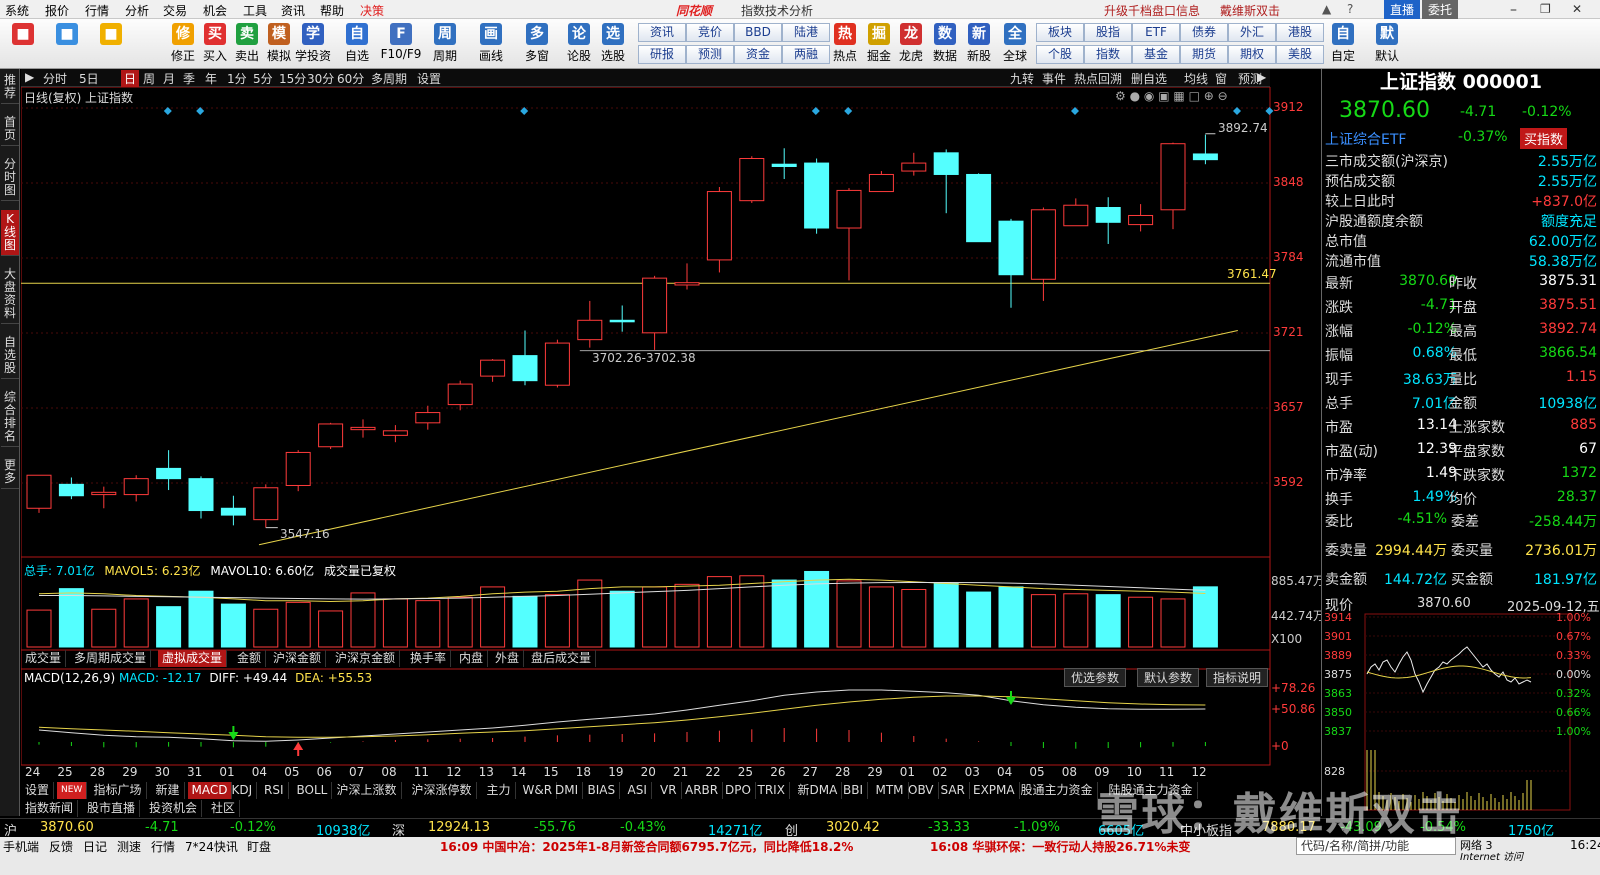 Image resolution: width=1600 pixels, height=875 pixels. Describe the element at coordinates (111, 44) in the screenshot. I see `toolbar-button-2: ■` at that location.